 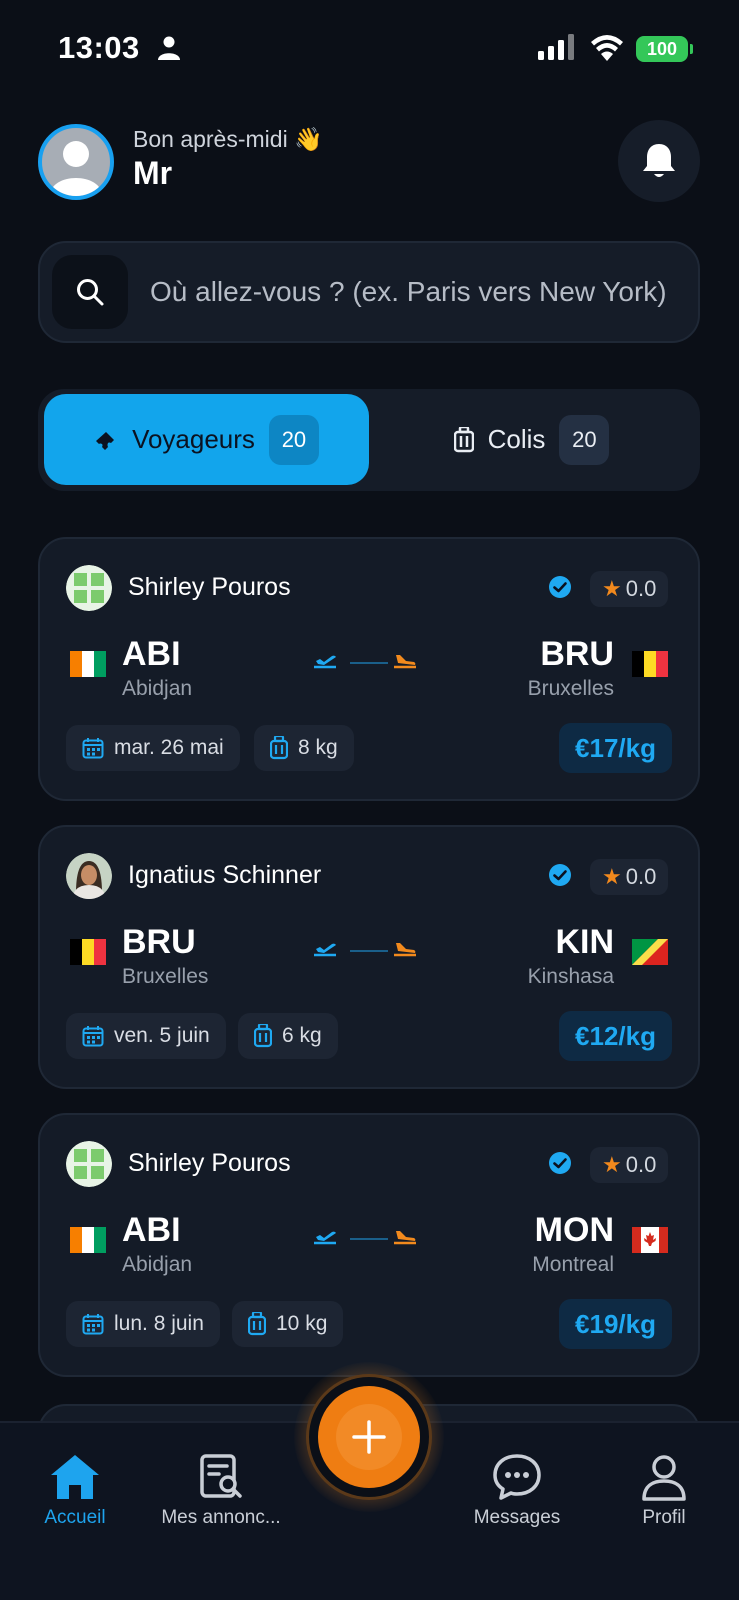 I want to click on home-icon, so click(x=75, y=1477).